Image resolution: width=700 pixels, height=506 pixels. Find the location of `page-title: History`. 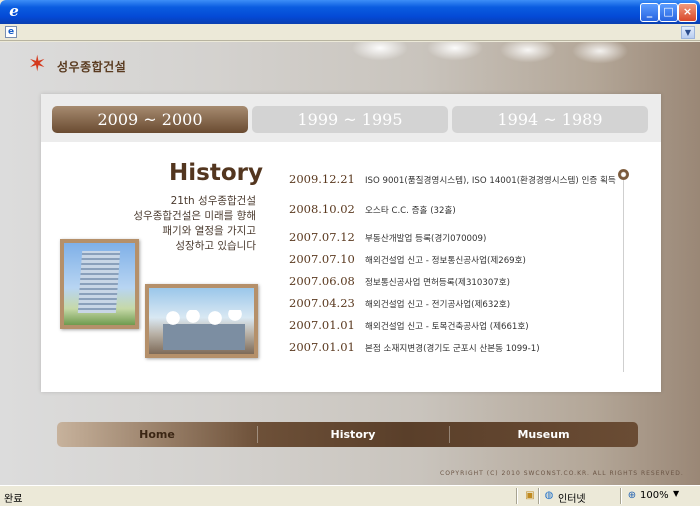

page-title: History is located at coordinates (216, 173).